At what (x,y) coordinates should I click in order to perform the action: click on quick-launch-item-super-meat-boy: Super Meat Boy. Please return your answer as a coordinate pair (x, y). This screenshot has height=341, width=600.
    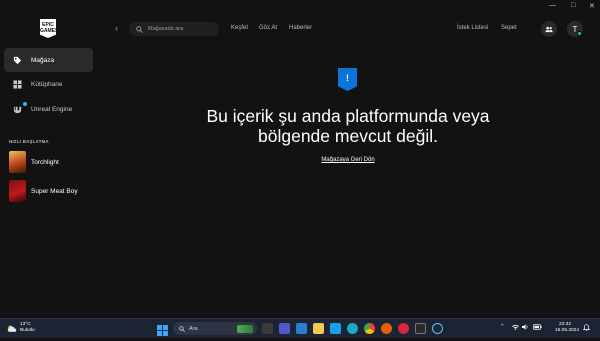
    Looking at the image, I should click on (43, 191).